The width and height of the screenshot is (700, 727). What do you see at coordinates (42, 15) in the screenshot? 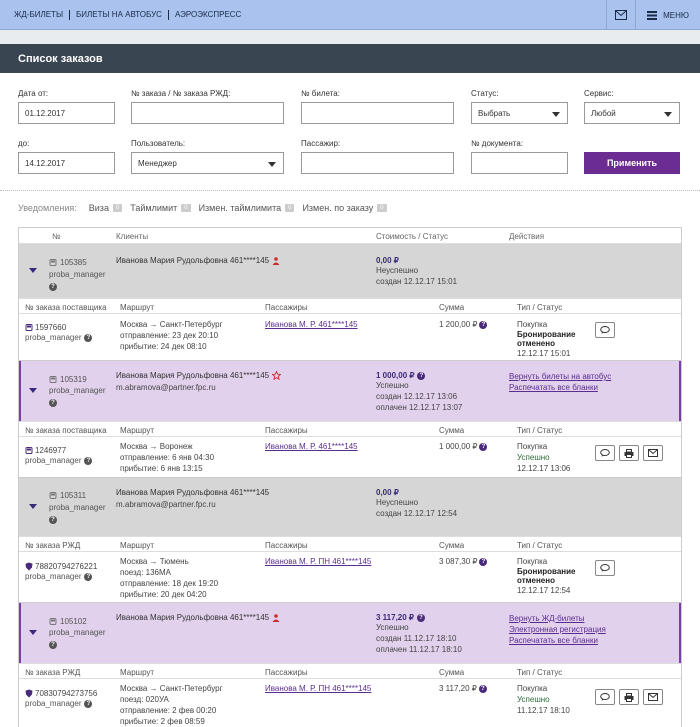
I see `nav-rail-tickets: ЖД-БИЛЕТЫ` at bounding box center [42, 15].